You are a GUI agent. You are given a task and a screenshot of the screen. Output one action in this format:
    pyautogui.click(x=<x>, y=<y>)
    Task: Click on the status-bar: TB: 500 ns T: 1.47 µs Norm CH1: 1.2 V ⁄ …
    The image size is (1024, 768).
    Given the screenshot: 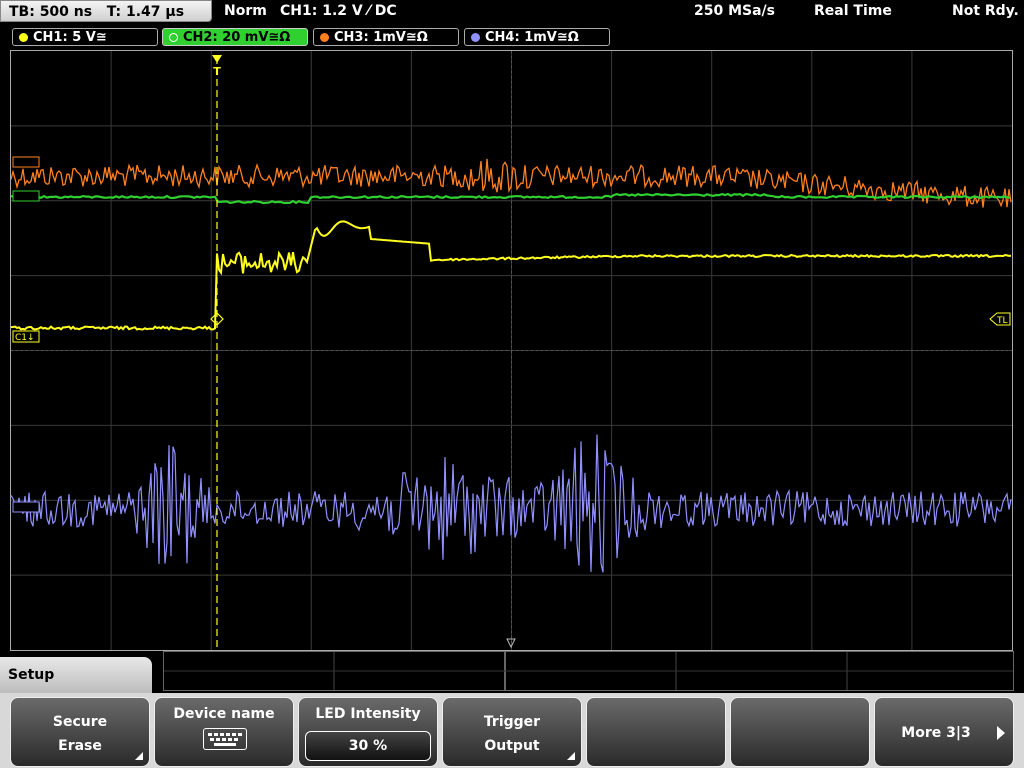 What is the action you would take?
    pyautogui.click(x=512, y=12)
    